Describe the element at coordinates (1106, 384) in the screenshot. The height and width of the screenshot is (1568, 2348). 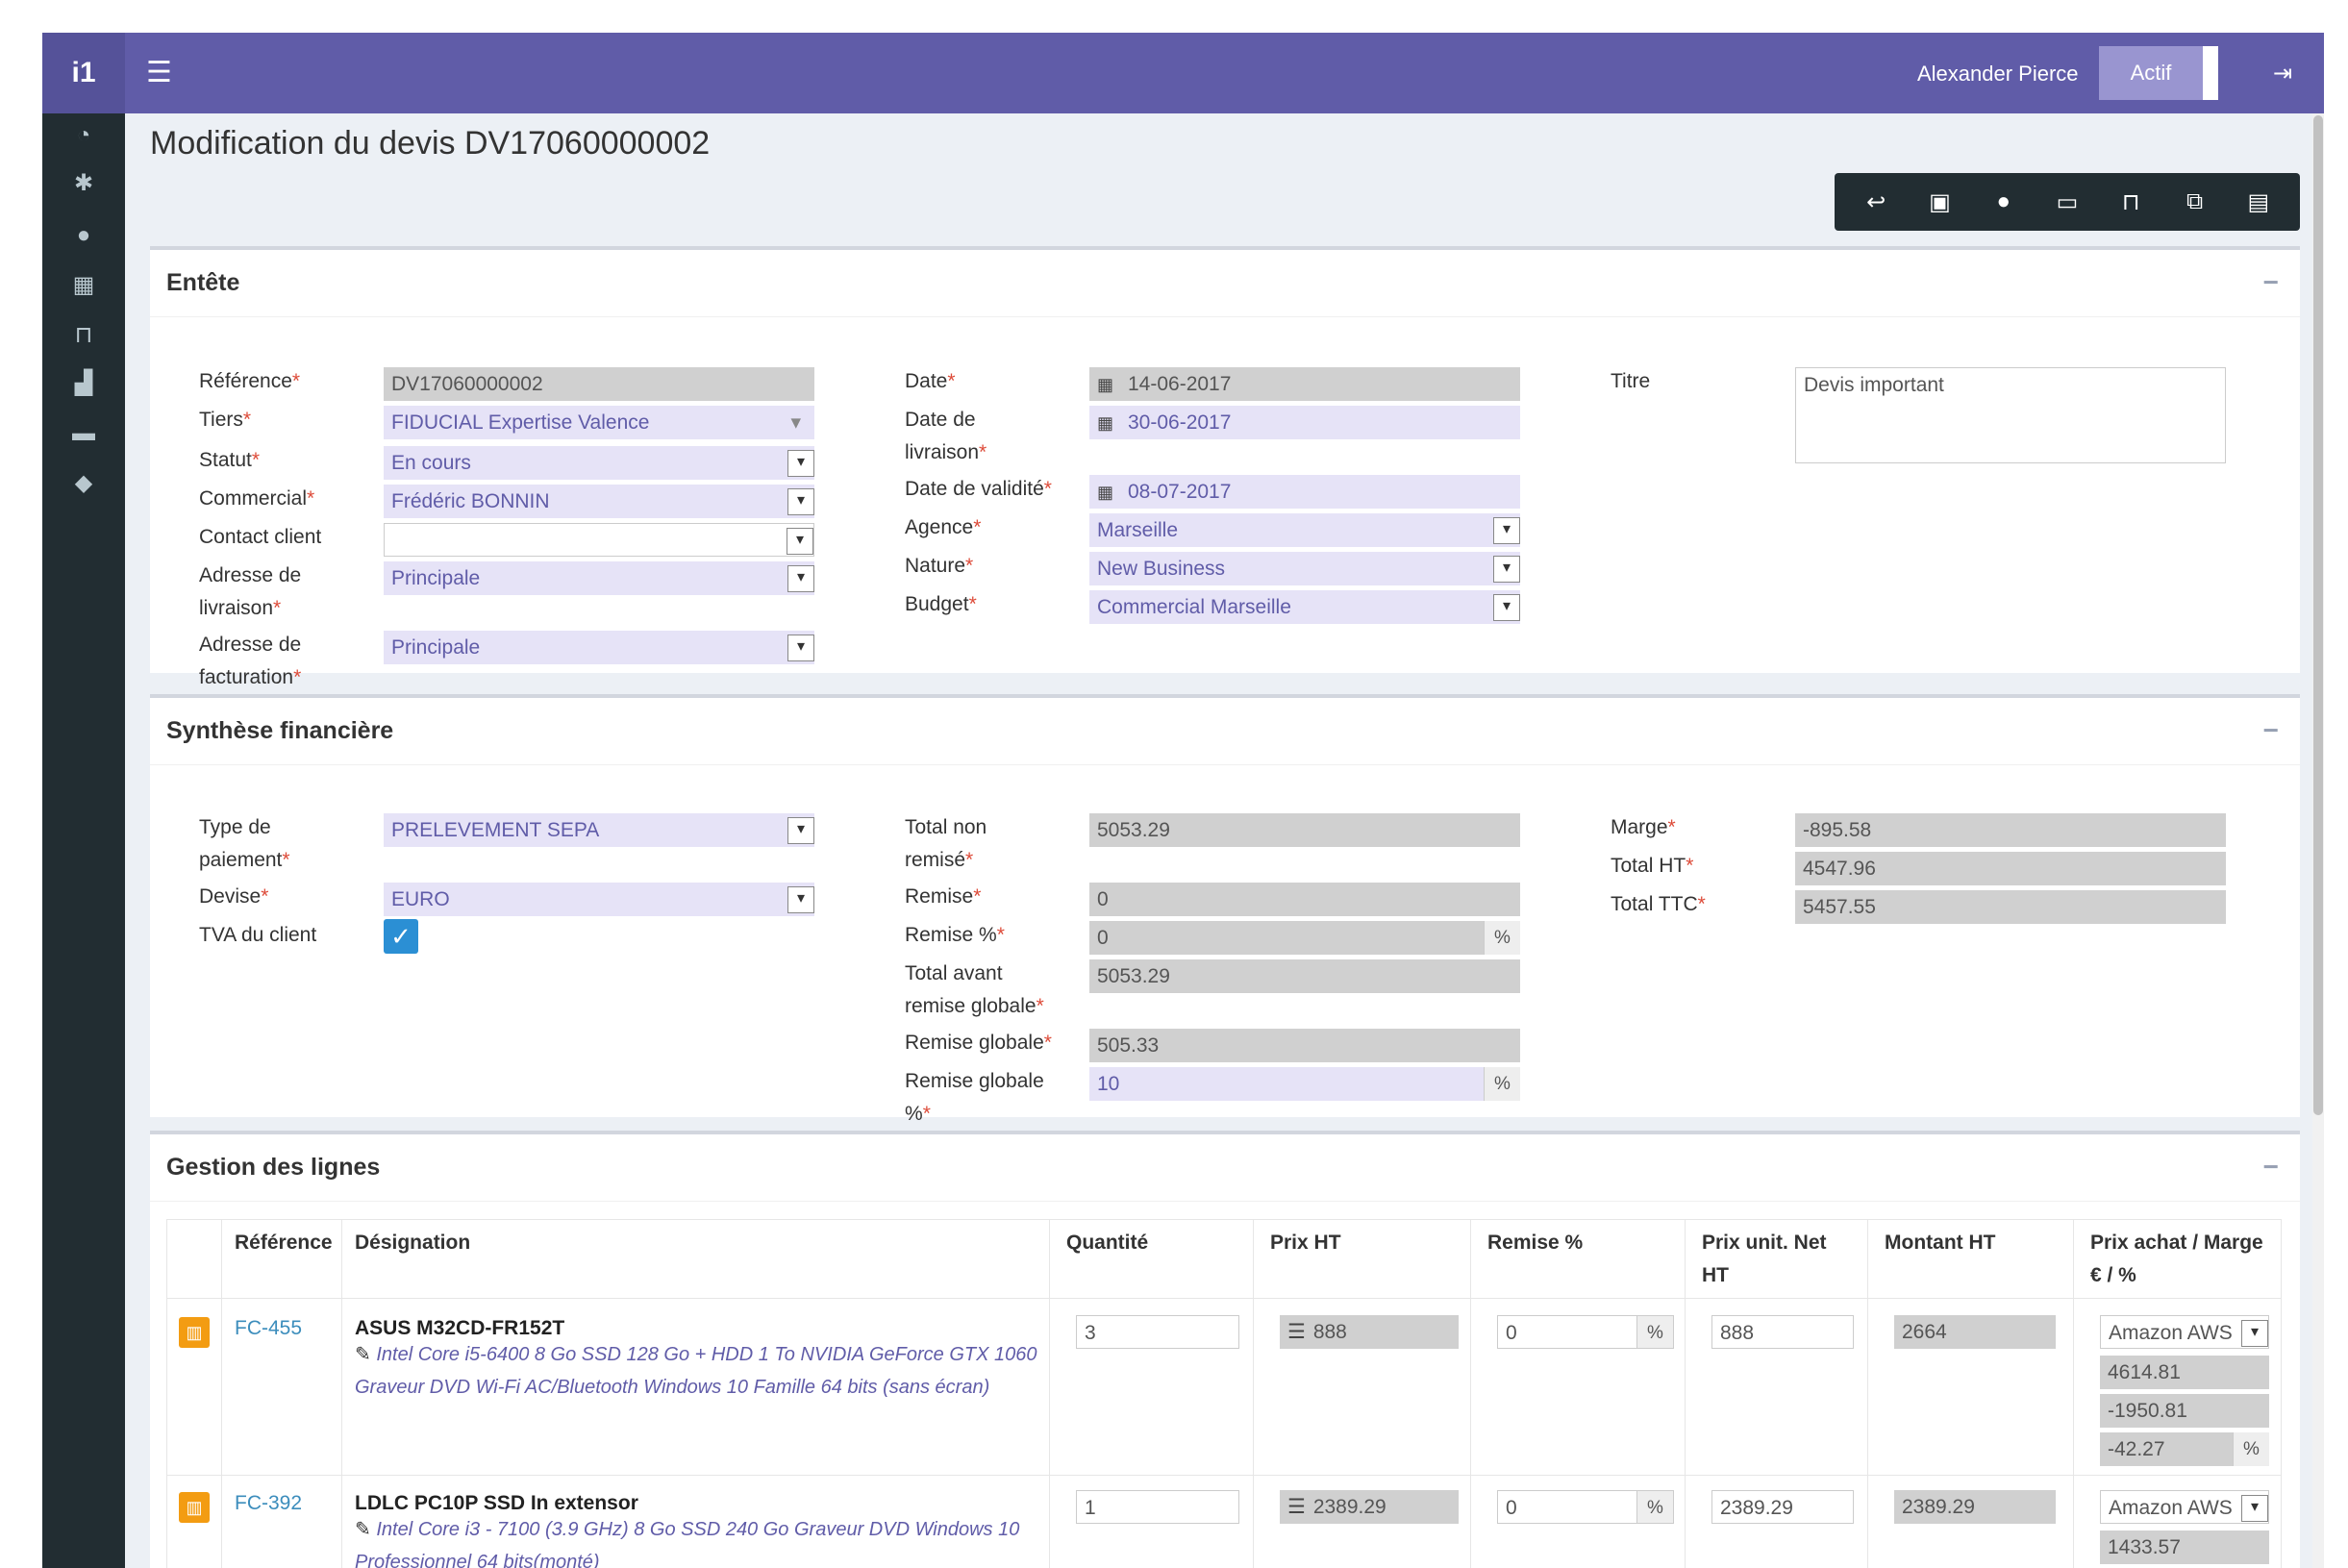
I see `calendar-icon: ▦` at that location.